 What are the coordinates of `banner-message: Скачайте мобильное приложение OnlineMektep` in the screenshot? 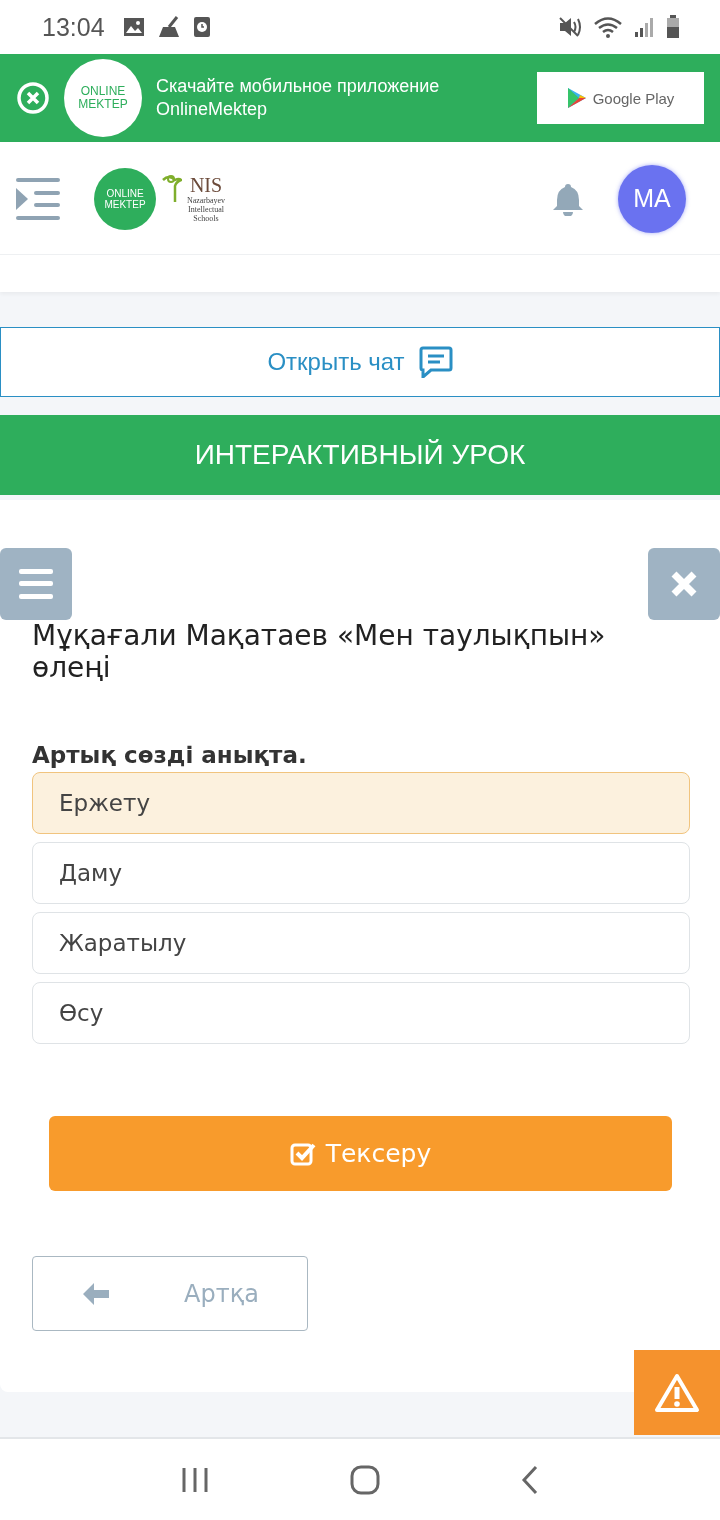 It's located at (298, 98).